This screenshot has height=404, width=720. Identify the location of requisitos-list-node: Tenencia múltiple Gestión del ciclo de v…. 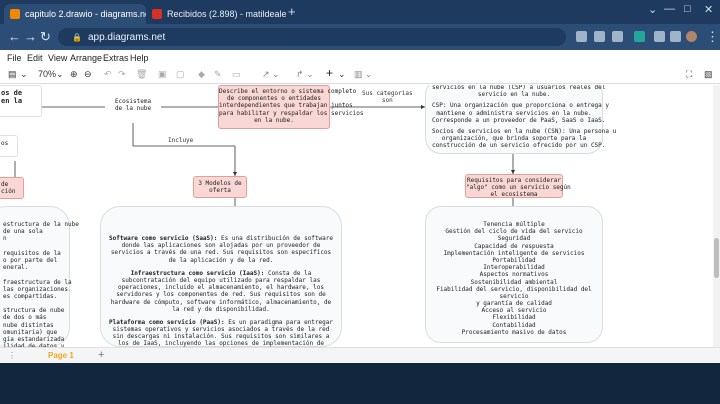
(514, 274).